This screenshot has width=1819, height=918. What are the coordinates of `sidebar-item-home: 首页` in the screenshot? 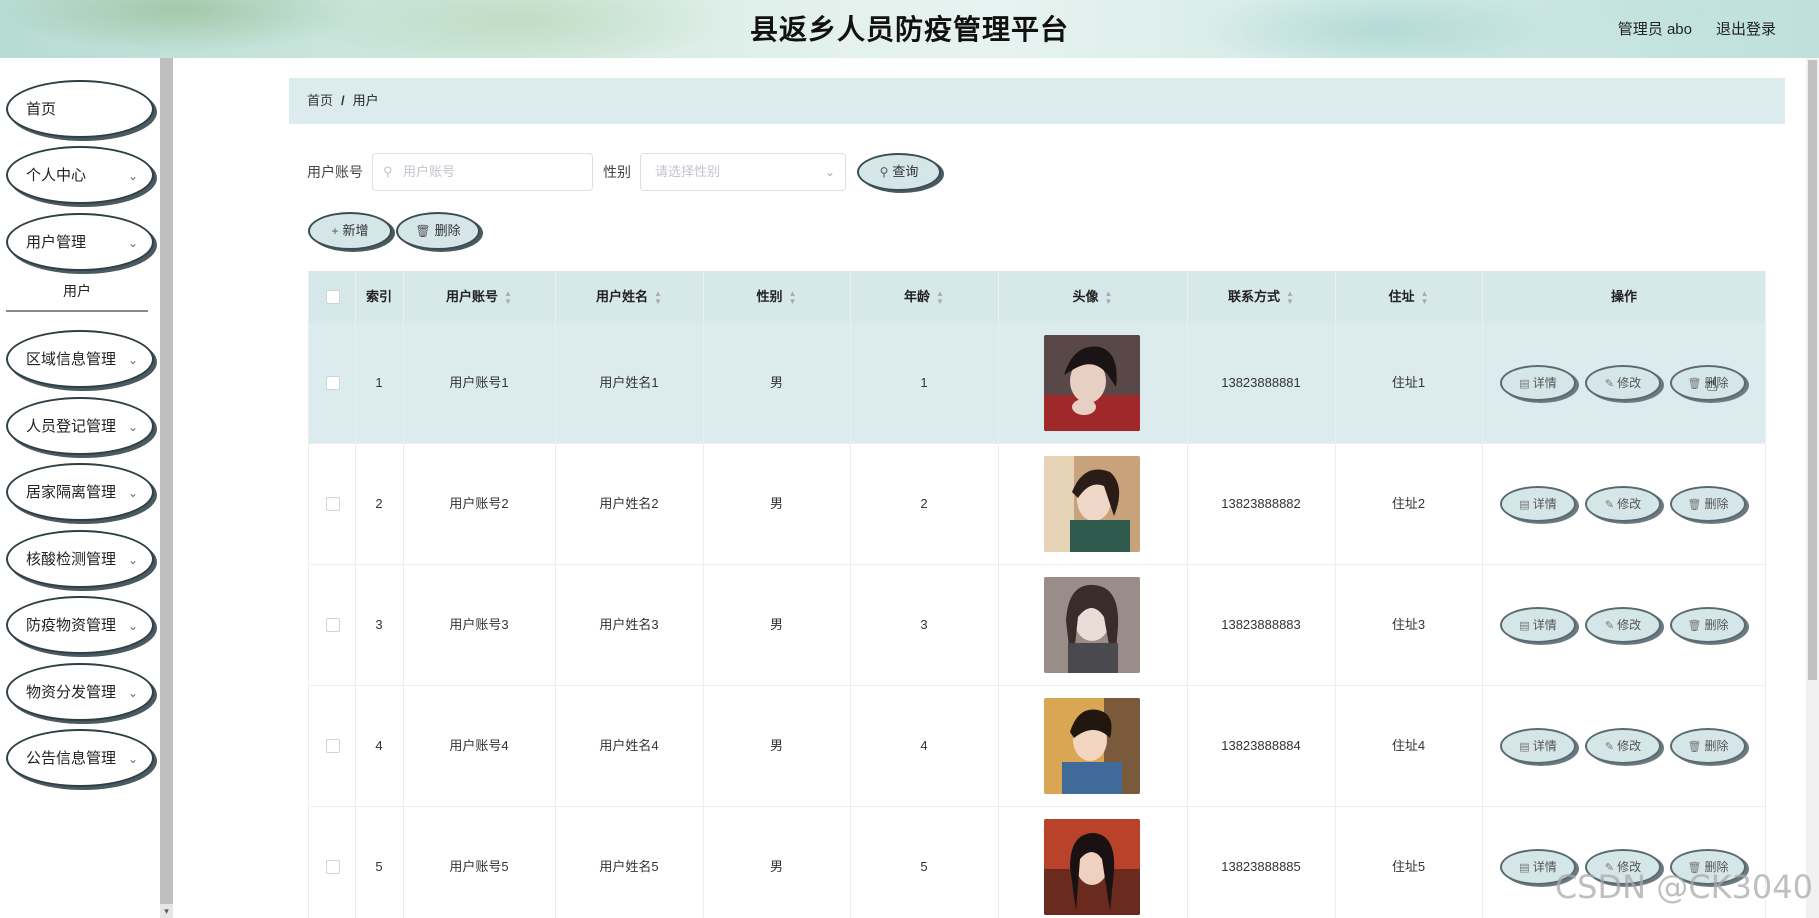 It's located at (80, 109).